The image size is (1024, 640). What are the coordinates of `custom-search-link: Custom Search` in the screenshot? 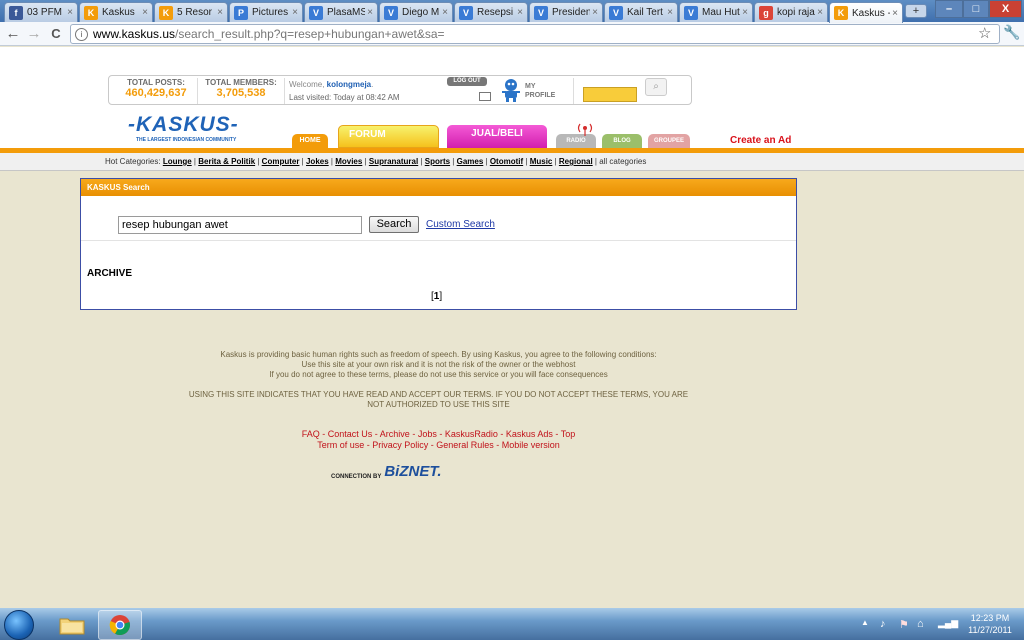 It's located at (460, 224).